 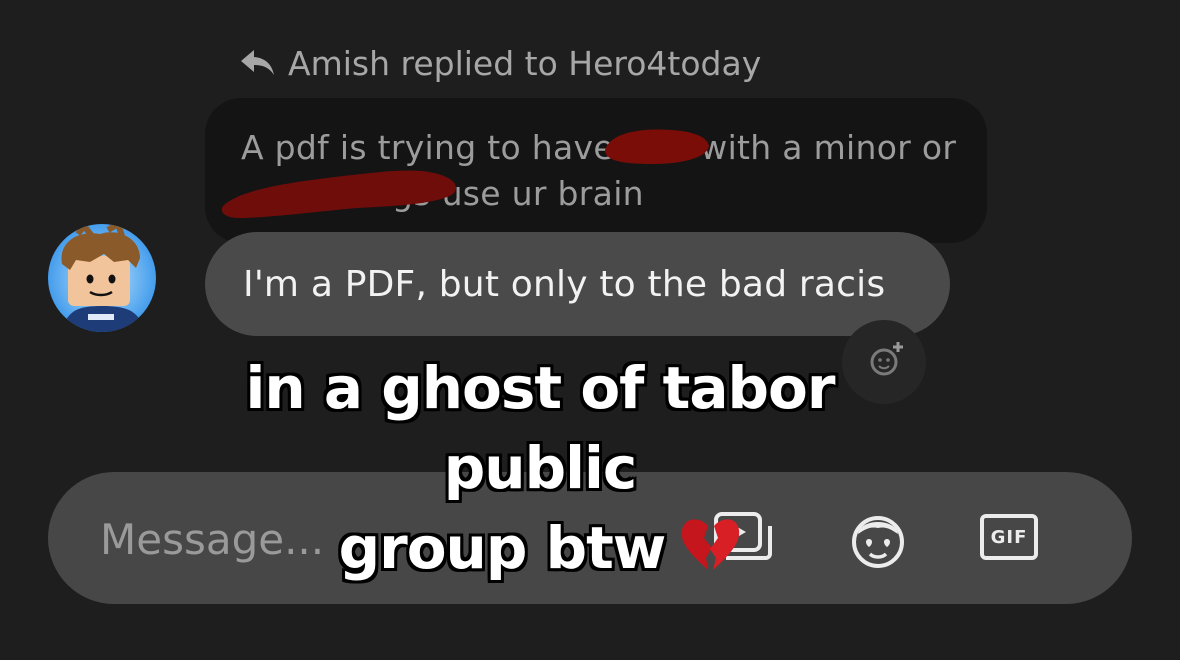 I want to click on caption-line-1: in a ghost of tabor public, so click(x=540, y=428).